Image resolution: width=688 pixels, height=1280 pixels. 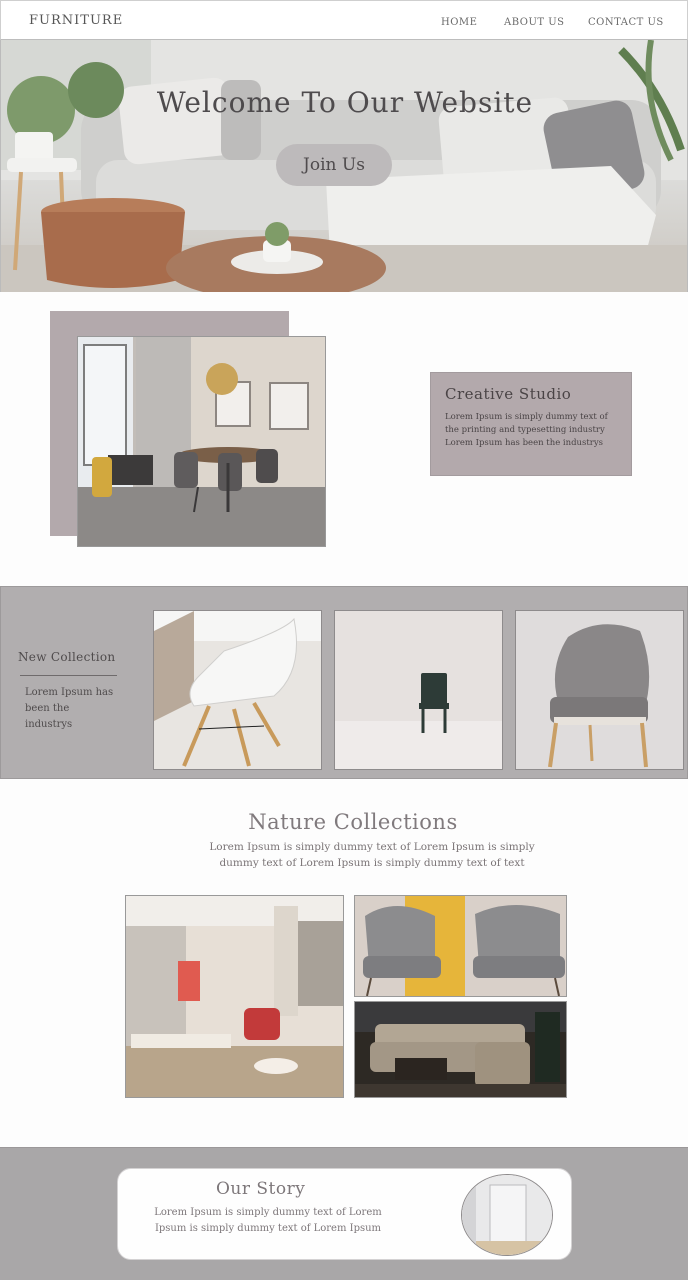 I want to click on nav-link-contact-us: CONTACT US, so click(x=626, y=22).